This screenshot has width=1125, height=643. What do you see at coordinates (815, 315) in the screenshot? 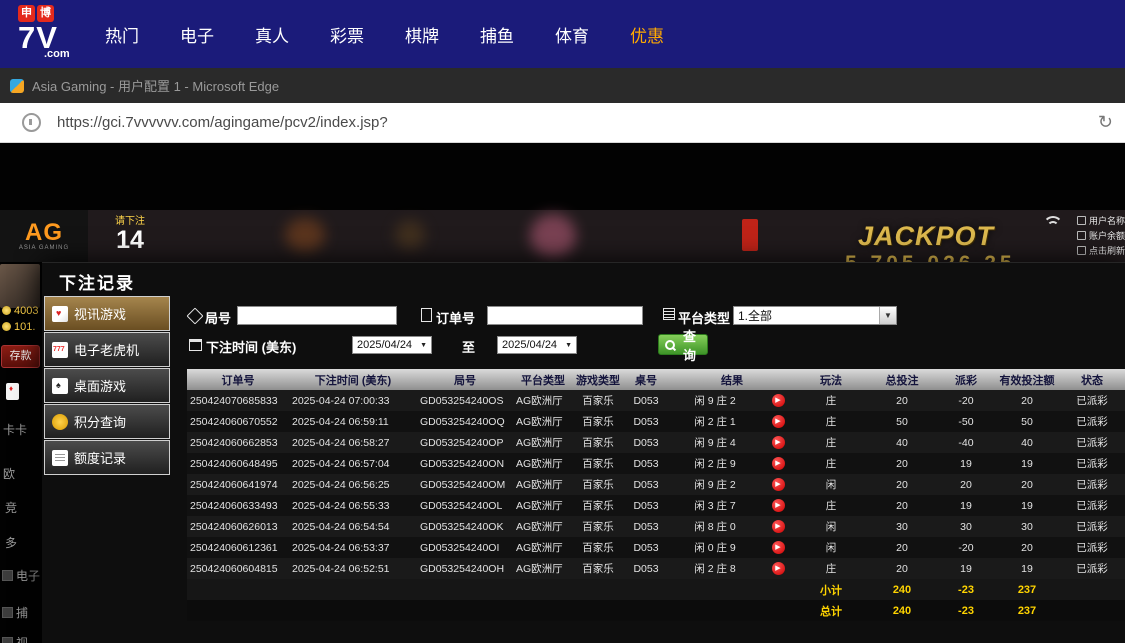
I see `platform-select: 1.全部 ▼` at bounding box center [815, 315].